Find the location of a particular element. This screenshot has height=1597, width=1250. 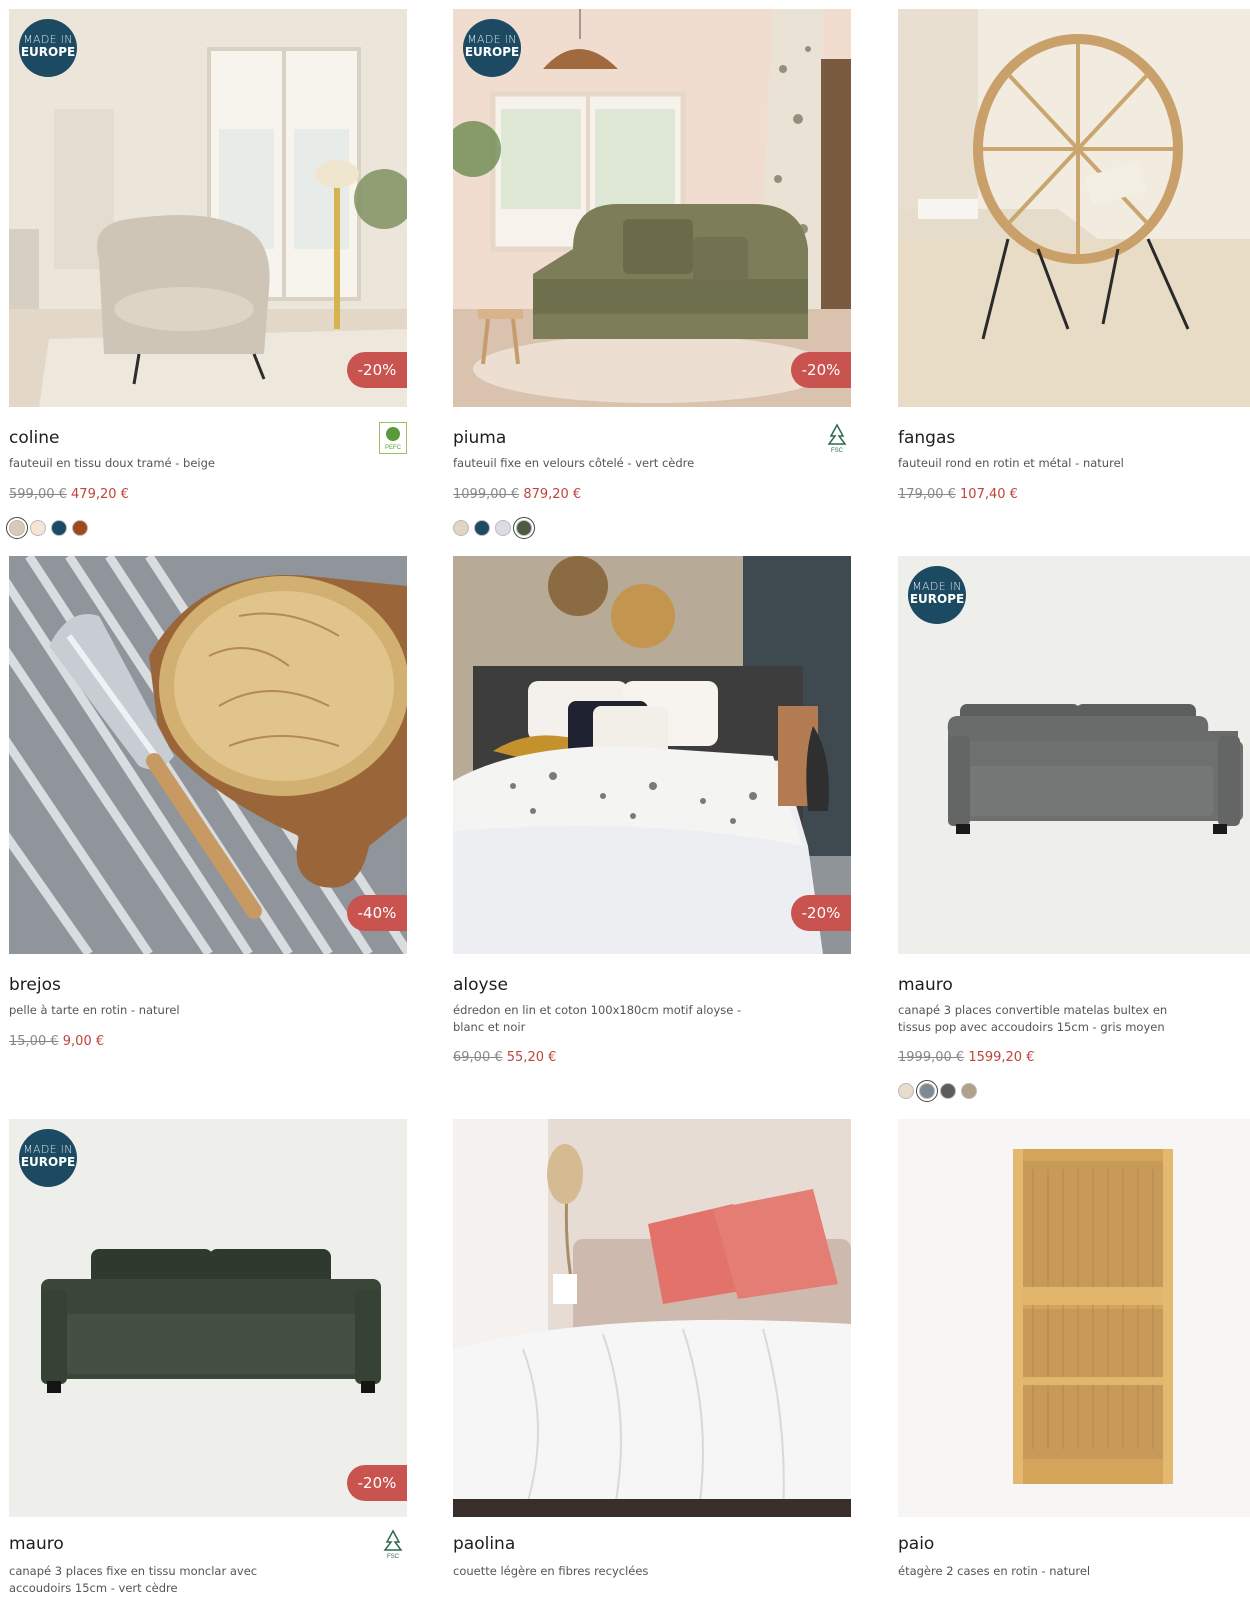

pefc-icon: PEFC is located at coordinates (393, 438).